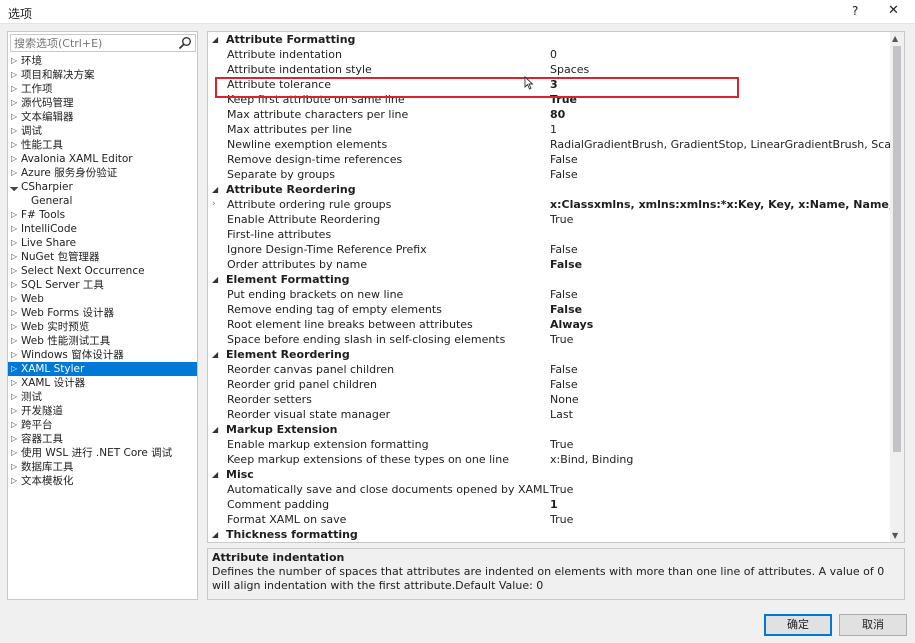 The width and height of the screenshot is (915, 643). I want to click on tree-item: General, so click(102, 201).